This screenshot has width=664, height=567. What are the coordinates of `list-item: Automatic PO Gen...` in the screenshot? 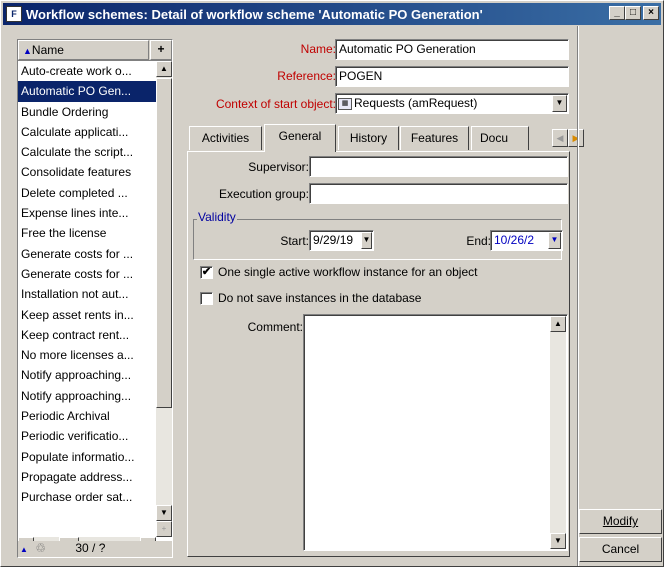 It's located at (87, 91).